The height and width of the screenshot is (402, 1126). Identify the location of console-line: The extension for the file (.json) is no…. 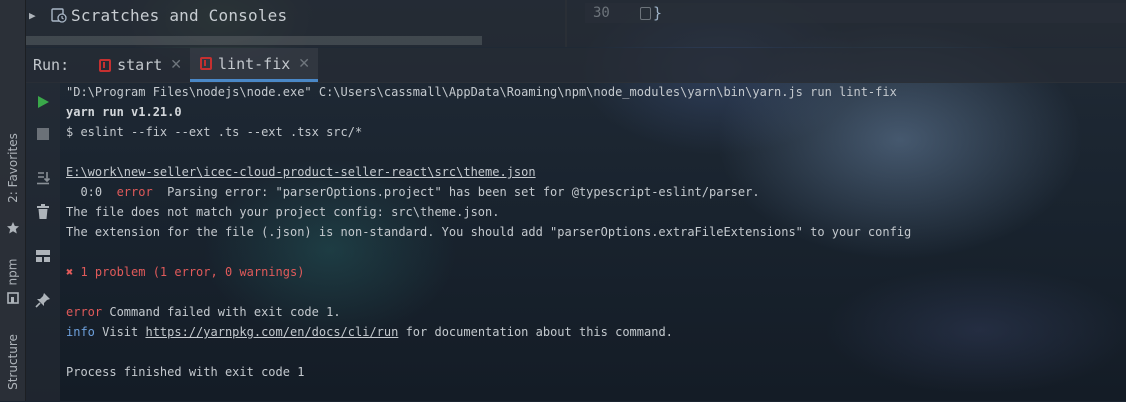
(489, 232).